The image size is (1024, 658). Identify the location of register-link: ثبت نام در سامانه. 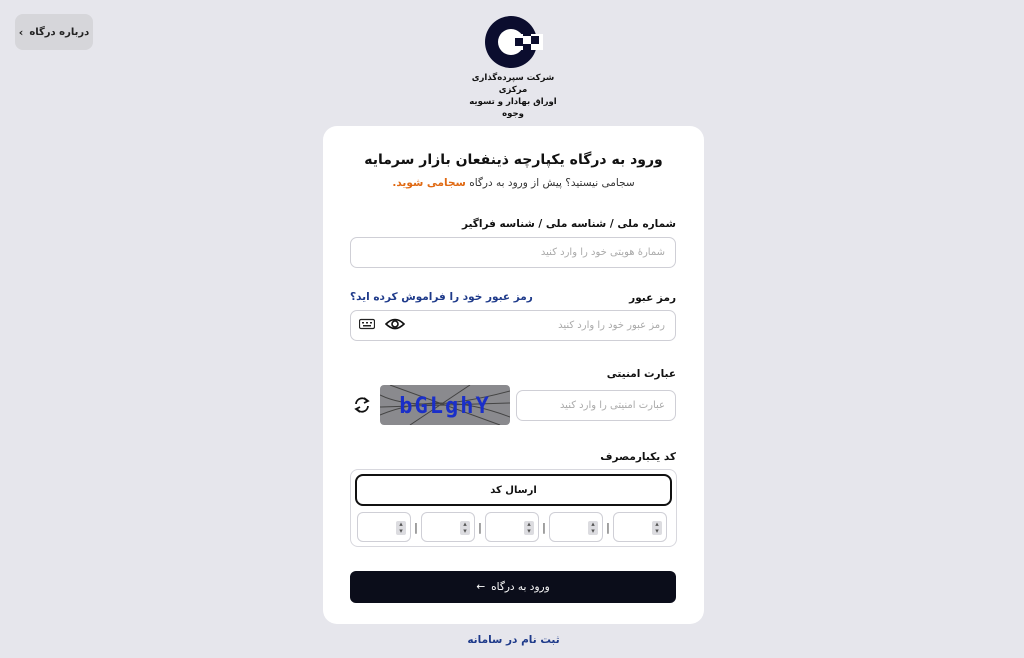
(513, 640).